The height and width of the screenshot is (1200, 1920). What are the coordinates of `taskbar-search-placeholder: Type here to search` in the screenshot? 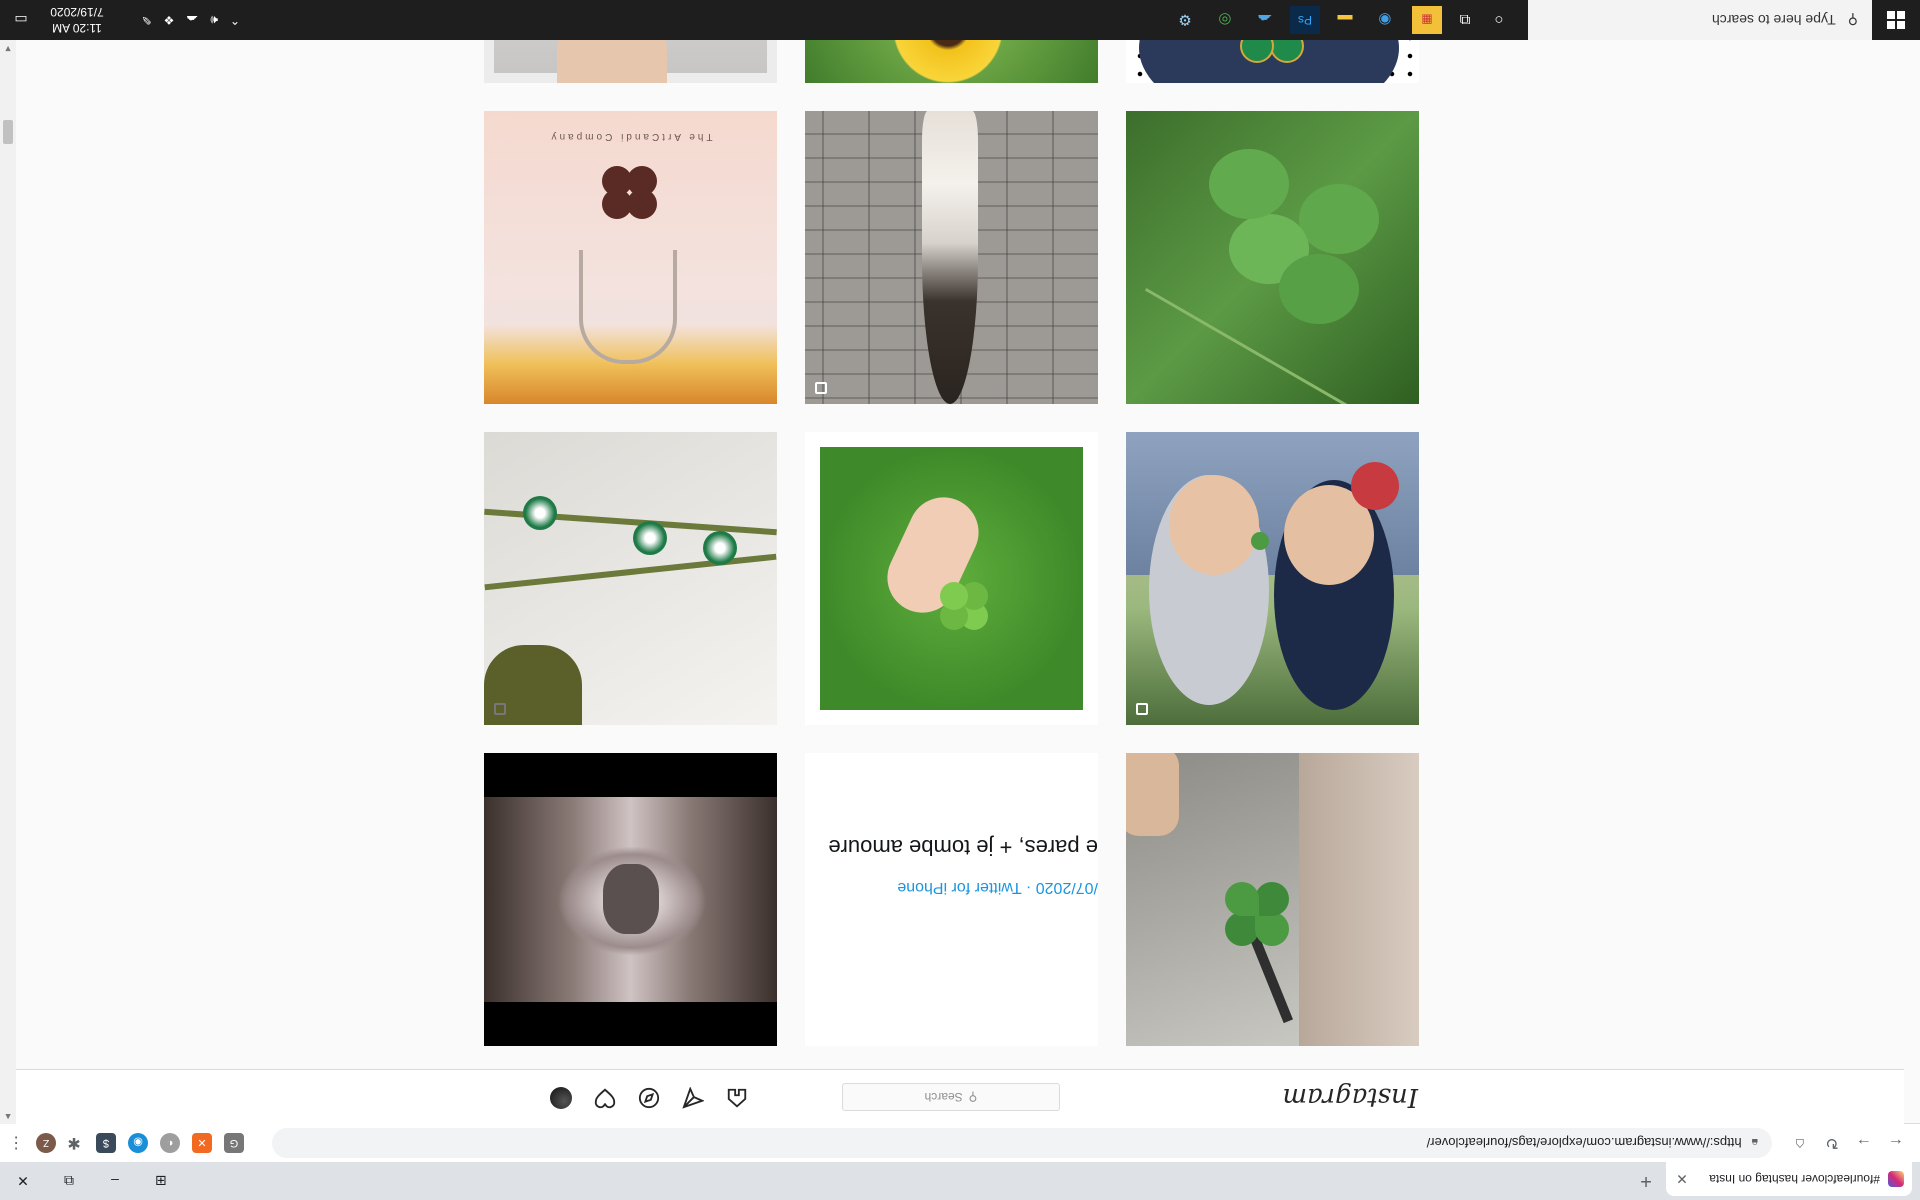 It's located at (1773, 20).